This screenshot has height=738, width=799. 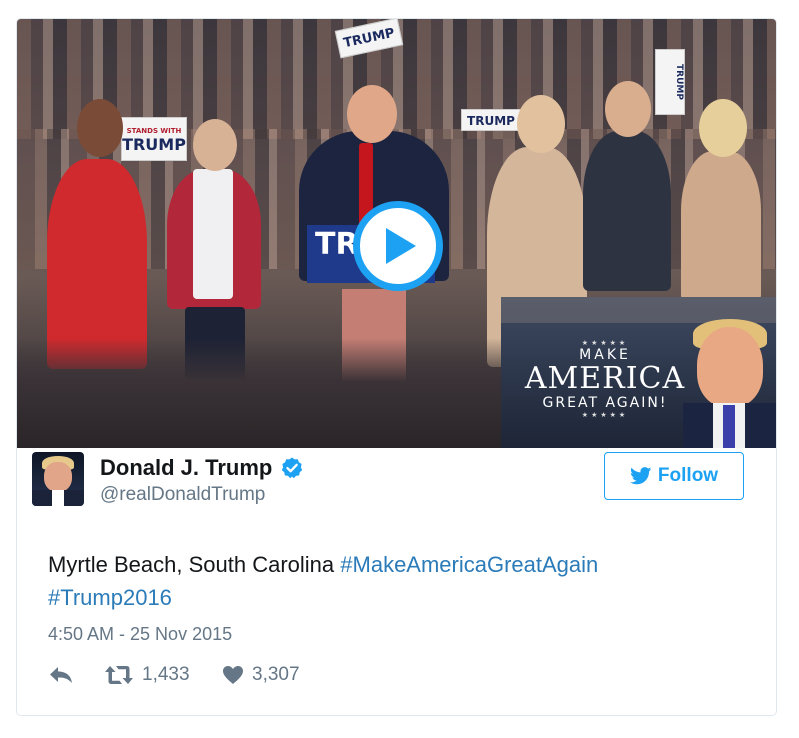 What do you see at coordinates (292, 468) in the screenshot?
I see `verified-badge-icon` at bounding box center [292, 468].